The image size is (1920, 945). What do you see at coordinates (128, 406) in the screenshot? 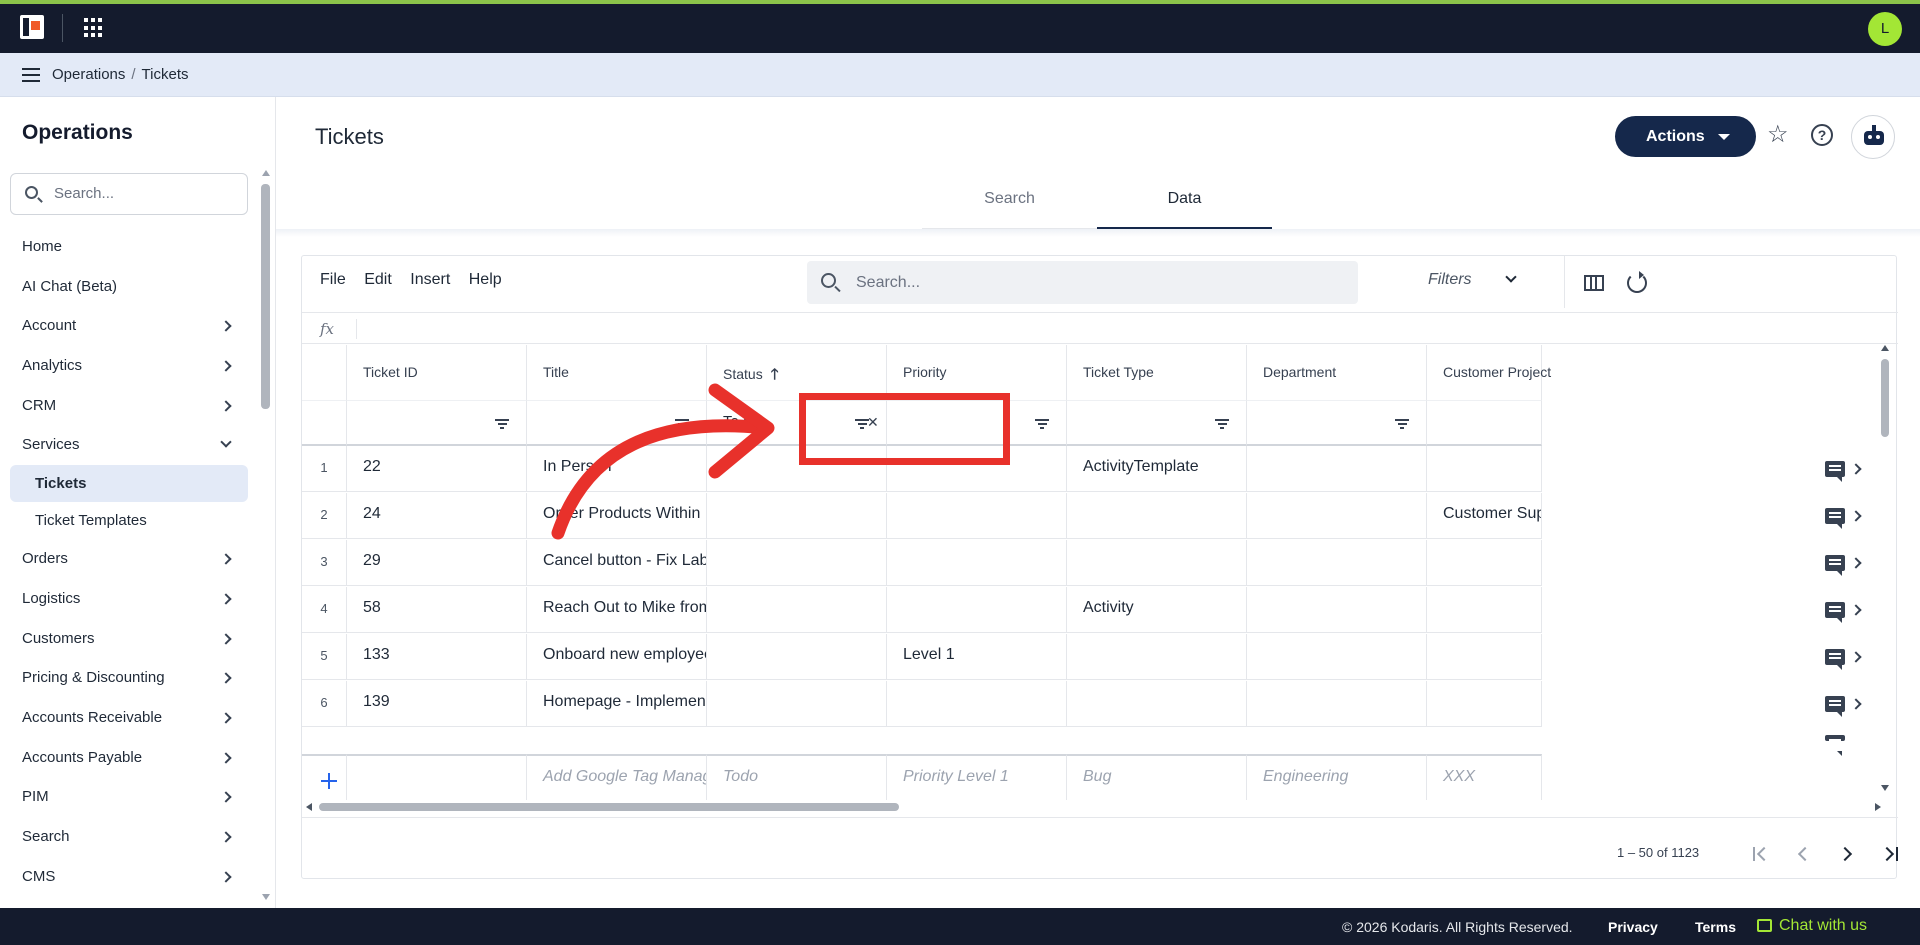
I see `sidebar-item-crm: CRM` at bounding box center [128, 406].